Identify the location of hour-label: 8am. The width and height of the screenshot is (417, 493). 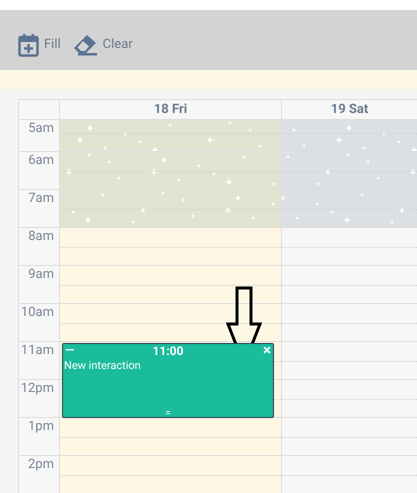
(41, 237).